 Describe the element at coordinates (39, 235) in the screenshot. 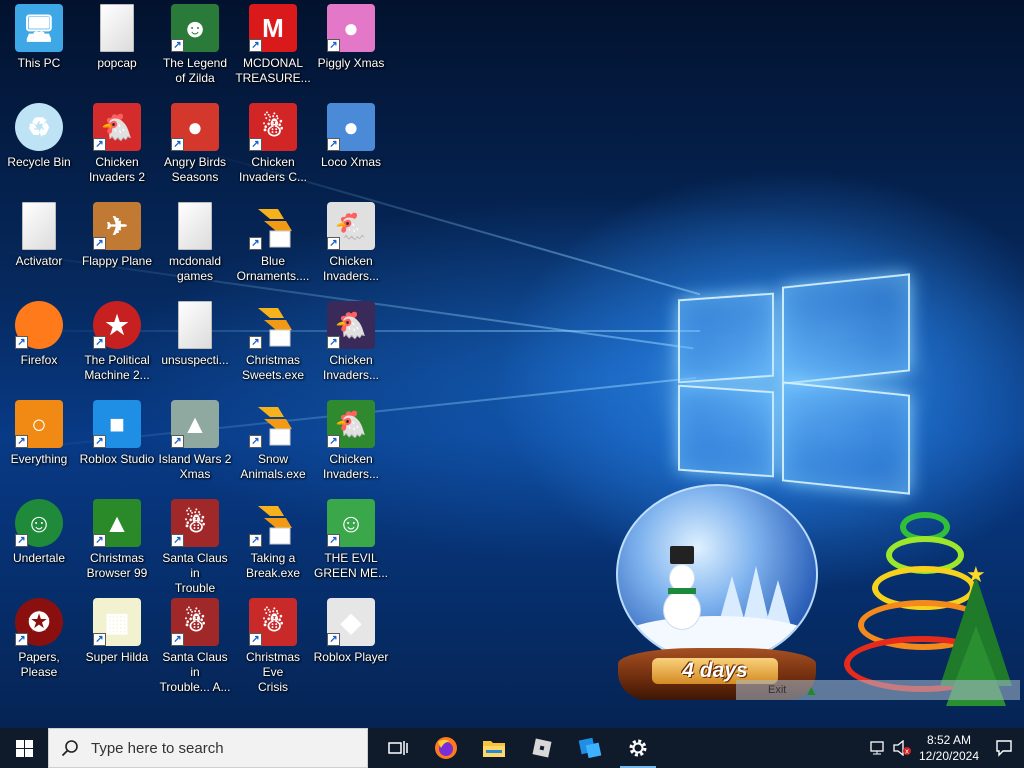

I see `desktop-icon-activator: Activator` at that location.